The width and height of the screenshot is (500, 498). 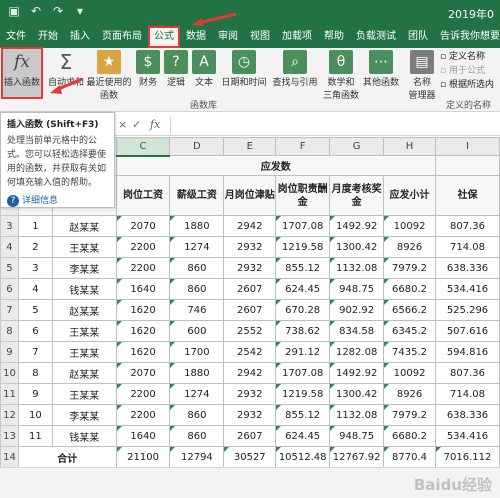 I want to click on cell-f: 624.45, so click(x=303, y=289).